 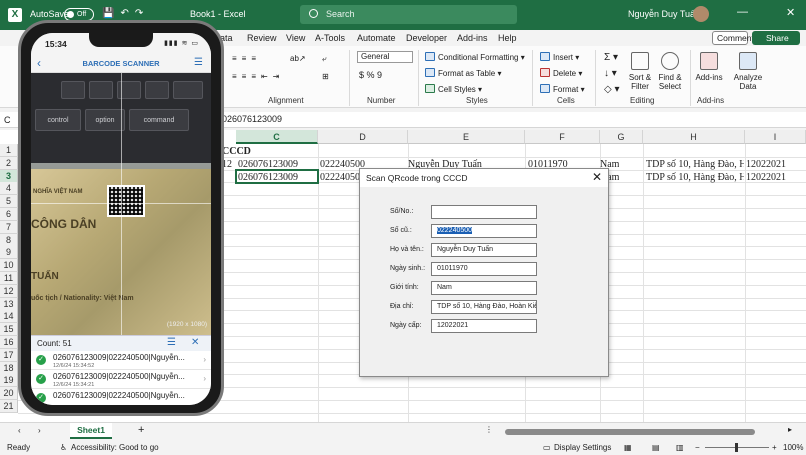 What do you see at coordinates (19, 430) in the screenshot?
I see `prev-sheet-icon: ‹` at bounding box center [19, 430].